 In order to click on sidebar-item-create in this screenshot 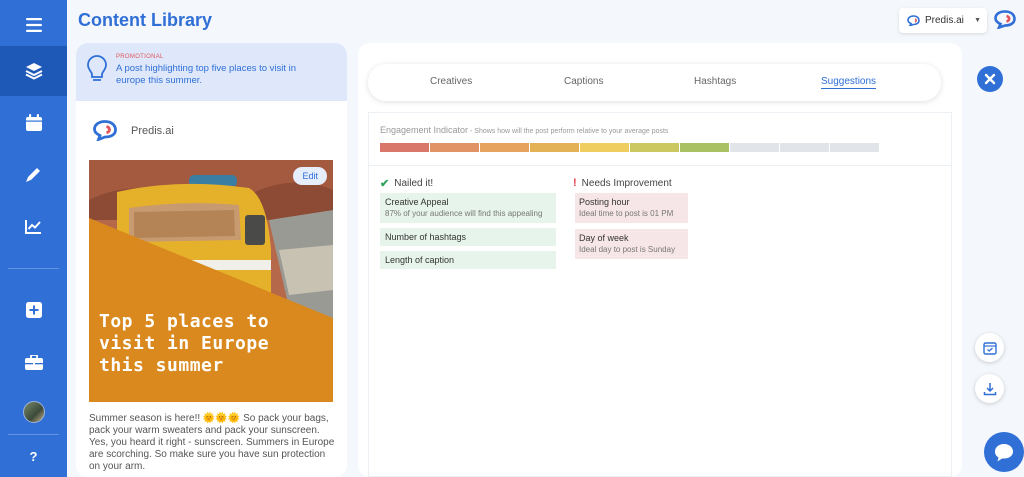, I will do `click(33, 310)`.